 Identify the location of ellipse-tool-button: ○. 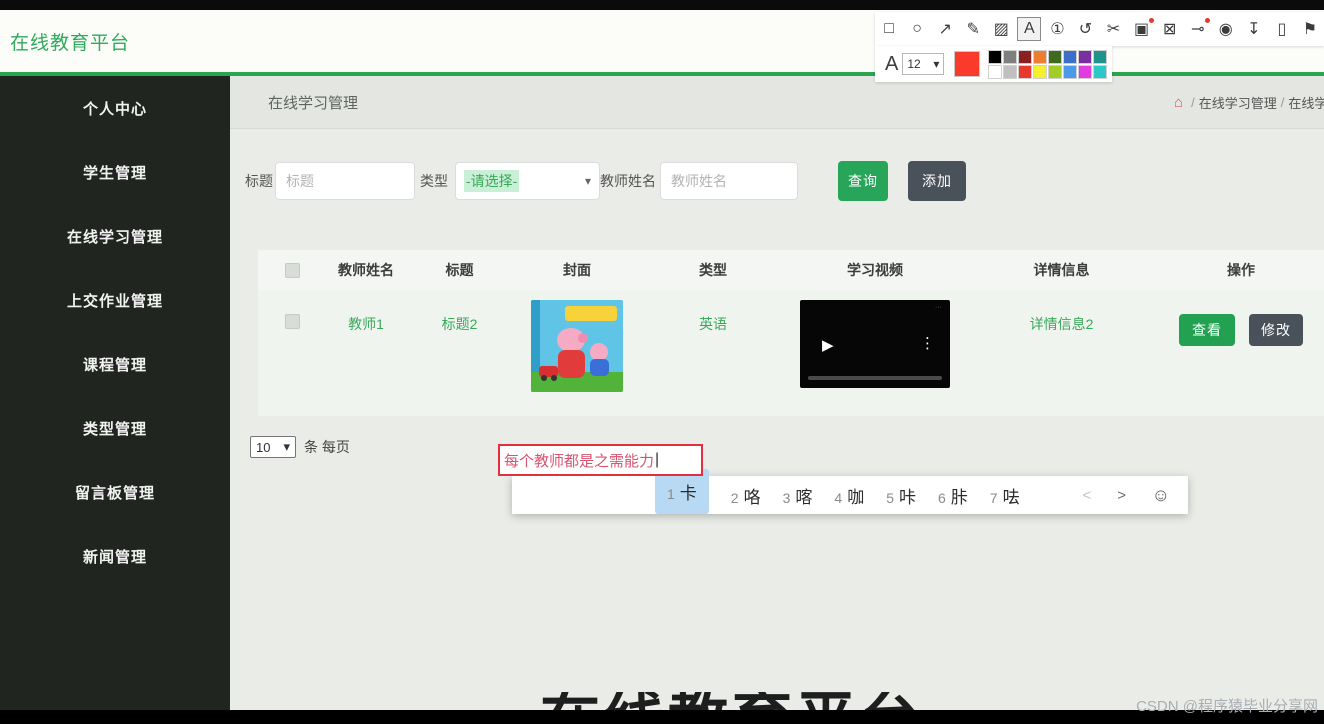
(917, 29).